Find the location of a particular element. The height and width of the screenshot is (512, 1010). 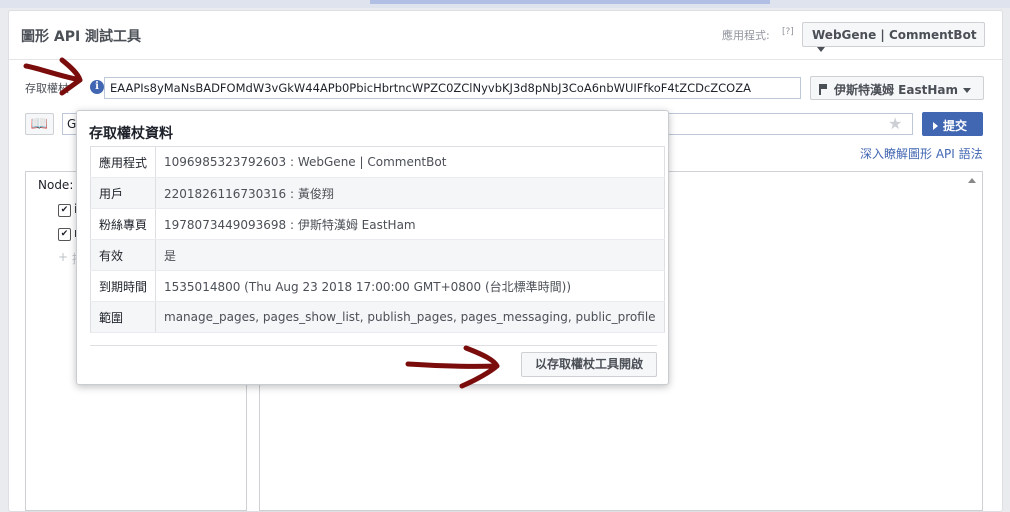

popover-title: 存取權杖資料 is located at coordinates (131, 134).